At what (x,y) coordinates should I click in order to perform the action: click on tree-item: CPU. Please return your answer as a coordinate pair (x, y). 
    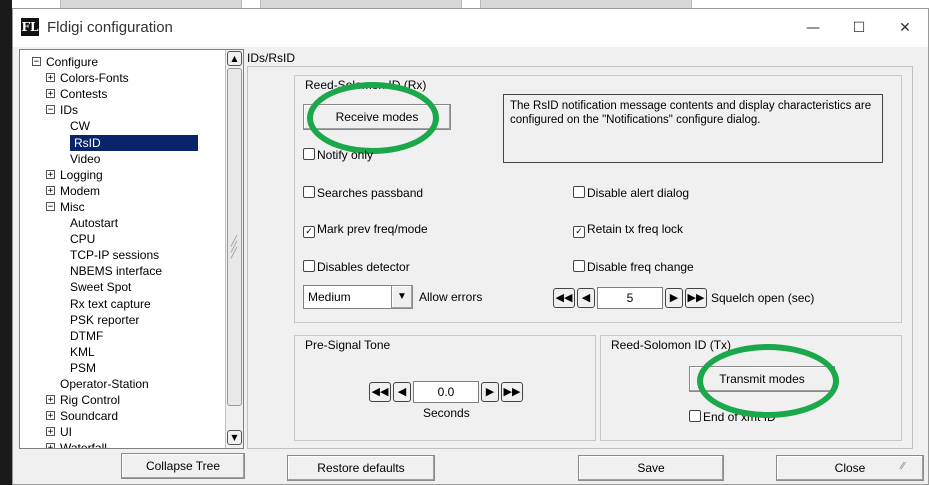
    Looking at the image, I should click on (122, 239).